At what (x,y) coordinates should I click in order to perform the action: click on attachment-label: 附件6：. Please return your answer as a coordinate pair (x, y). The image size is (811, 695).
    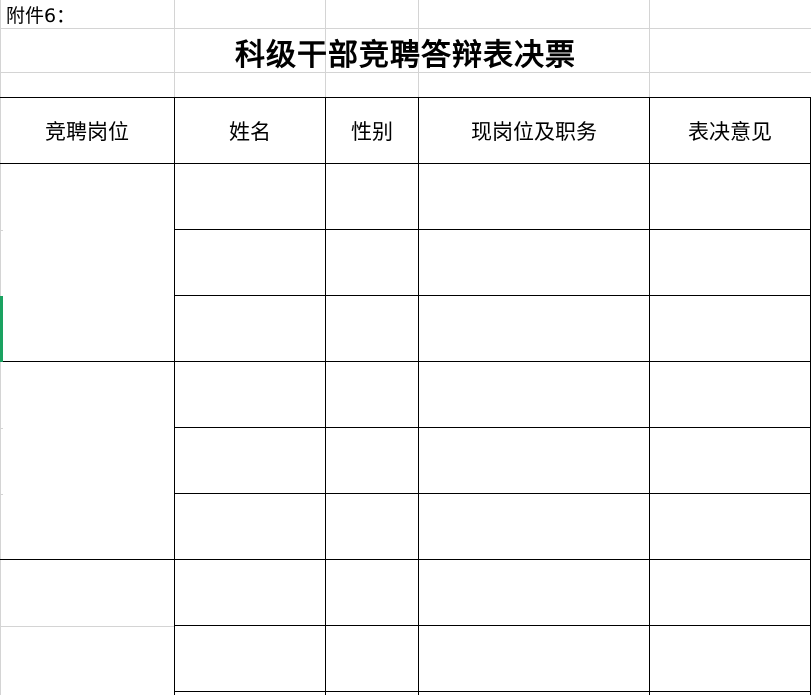
    Looking at the image, I should click on (41, 16).